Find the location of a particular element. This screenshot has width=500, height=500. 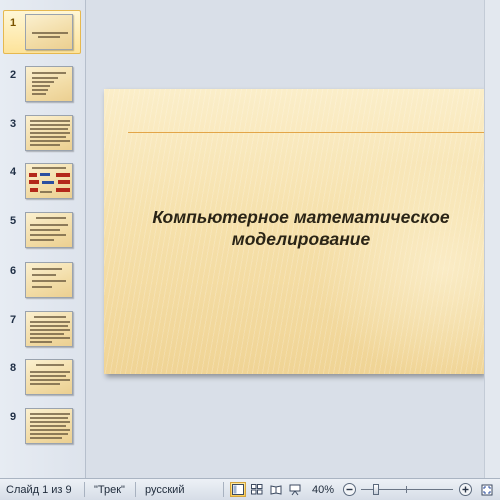

thumbnail-slide-7: 7 is located at coordinates (43, 331).